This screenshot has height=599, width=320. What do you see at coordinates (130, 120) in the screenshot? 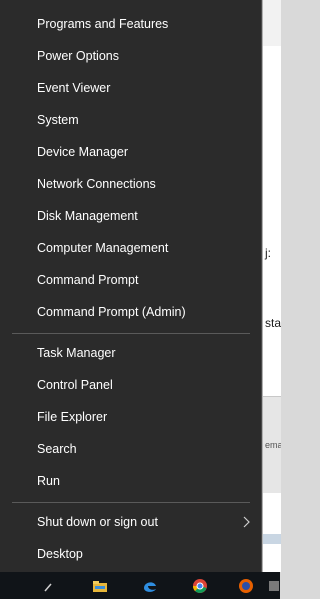
I see `menu-item-system: System` at bounding box center [130, 120].